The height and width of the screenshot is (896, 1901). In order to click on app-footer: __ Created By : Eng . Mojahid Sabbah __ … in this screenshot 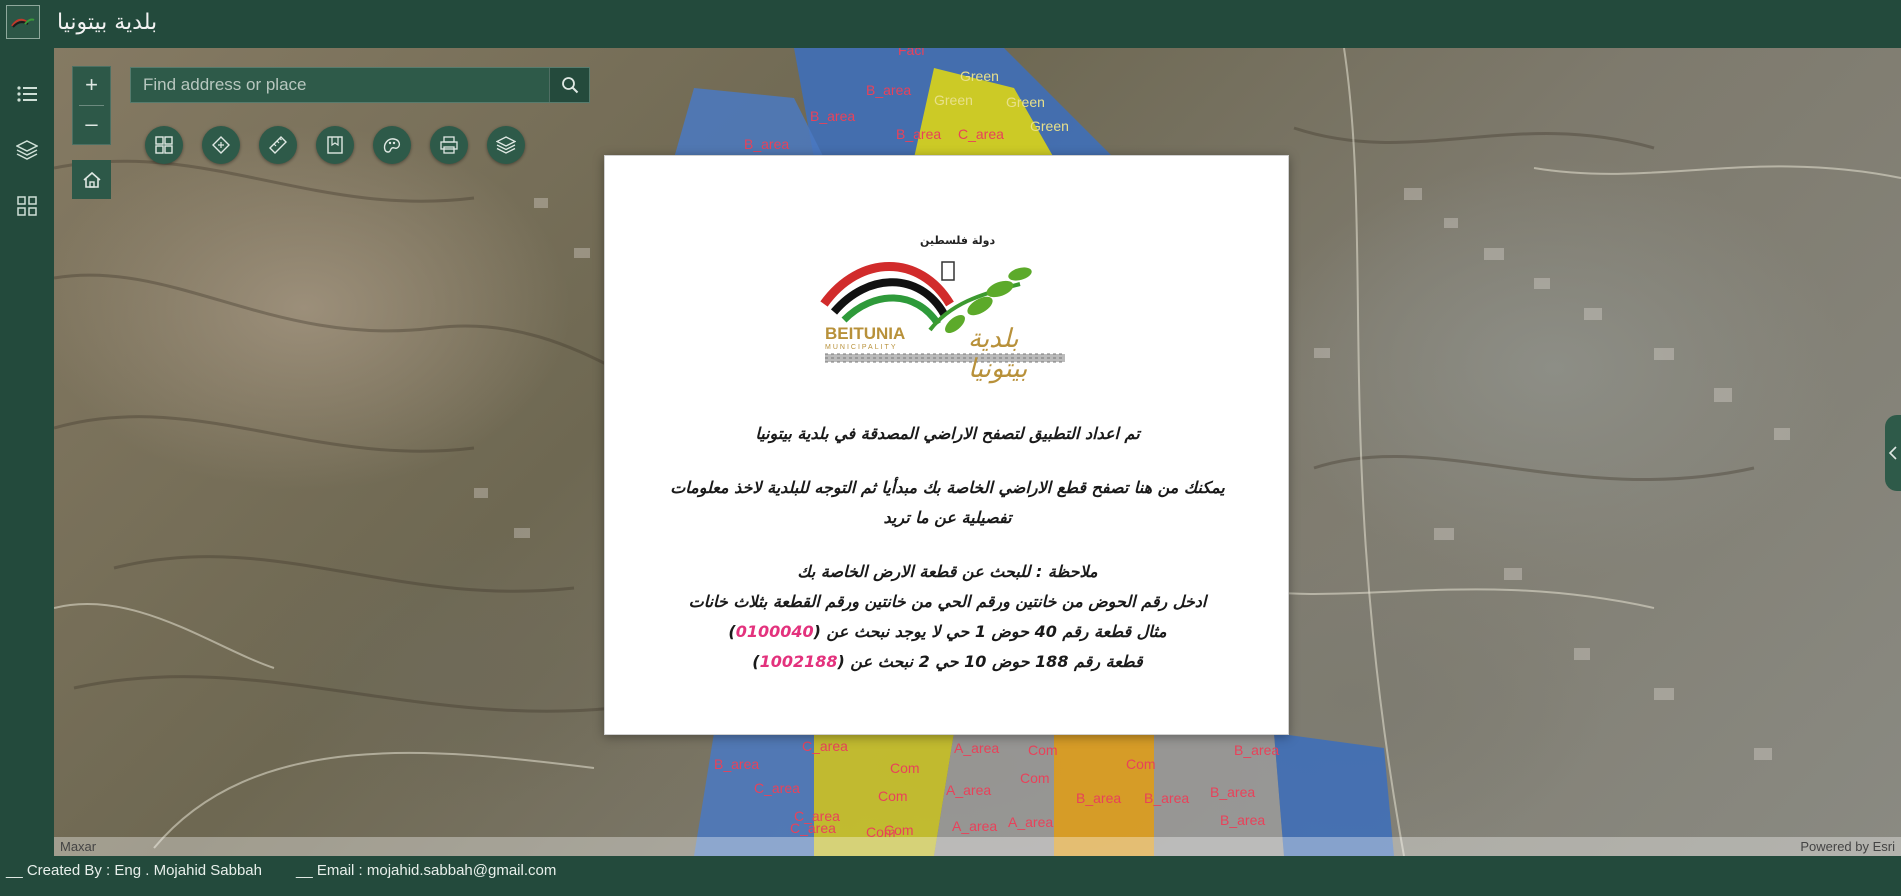, I will do `click(950, 876)`.